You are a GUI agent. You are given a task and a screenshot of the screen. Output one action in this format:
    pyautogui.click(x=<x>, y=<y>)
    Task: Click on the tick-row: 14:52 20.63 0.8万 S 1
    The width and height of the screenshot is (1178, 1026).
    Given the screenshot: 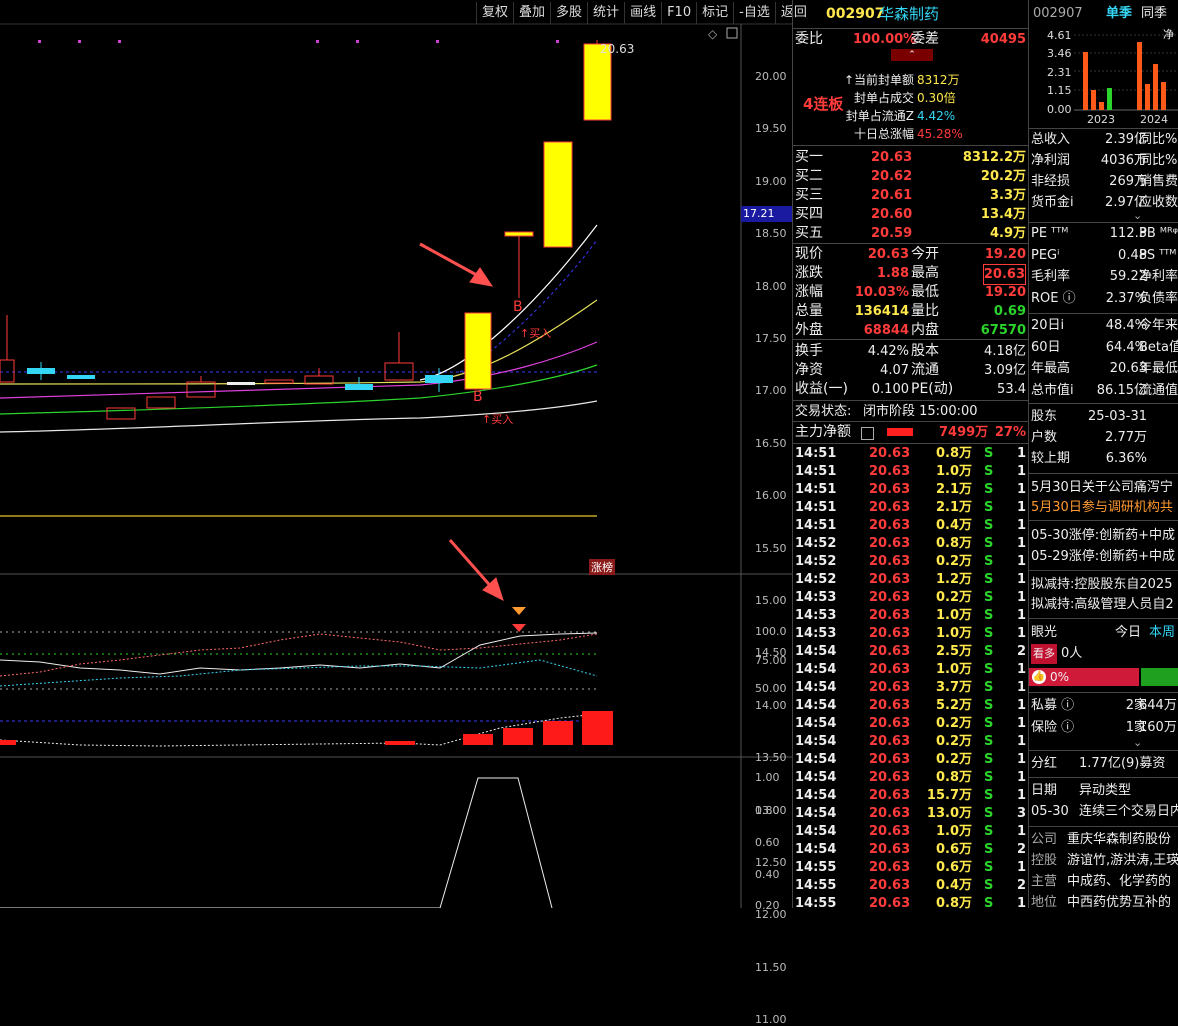 What is the action you would take?
    pyautogui.click(x=911, y=544)
    